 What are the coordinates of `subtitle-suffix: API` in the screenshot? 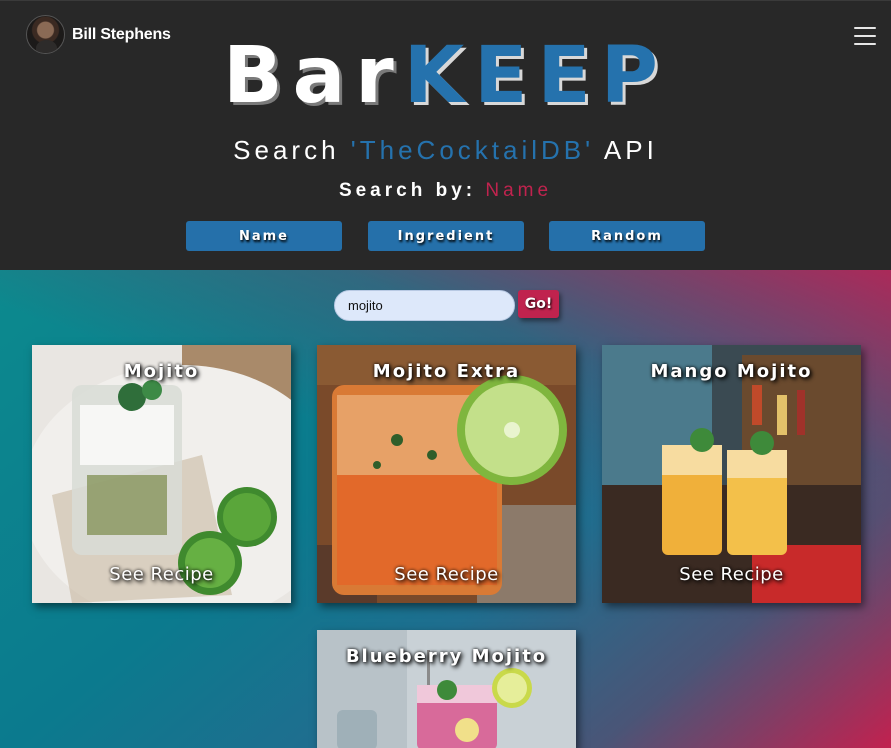 It's located at (630, 150).